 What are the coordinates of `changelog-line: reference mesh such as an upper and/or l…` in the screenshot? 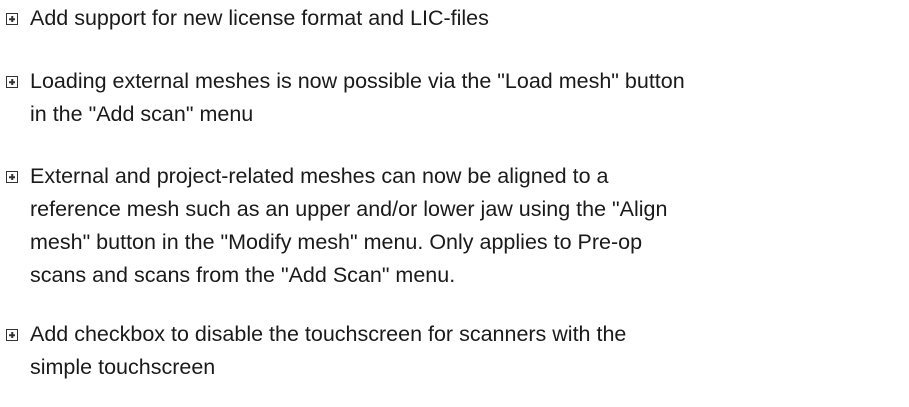 It's located at (349, 209).